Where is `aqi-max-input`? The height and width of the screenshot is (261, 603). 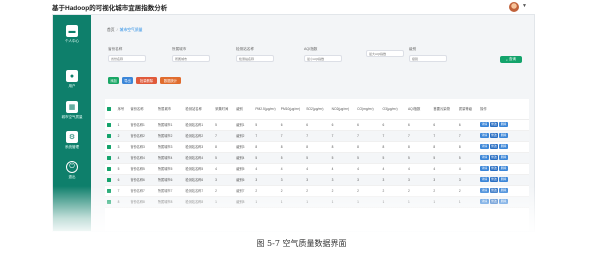 aqi-max-input is located at coordinates (385, 53).